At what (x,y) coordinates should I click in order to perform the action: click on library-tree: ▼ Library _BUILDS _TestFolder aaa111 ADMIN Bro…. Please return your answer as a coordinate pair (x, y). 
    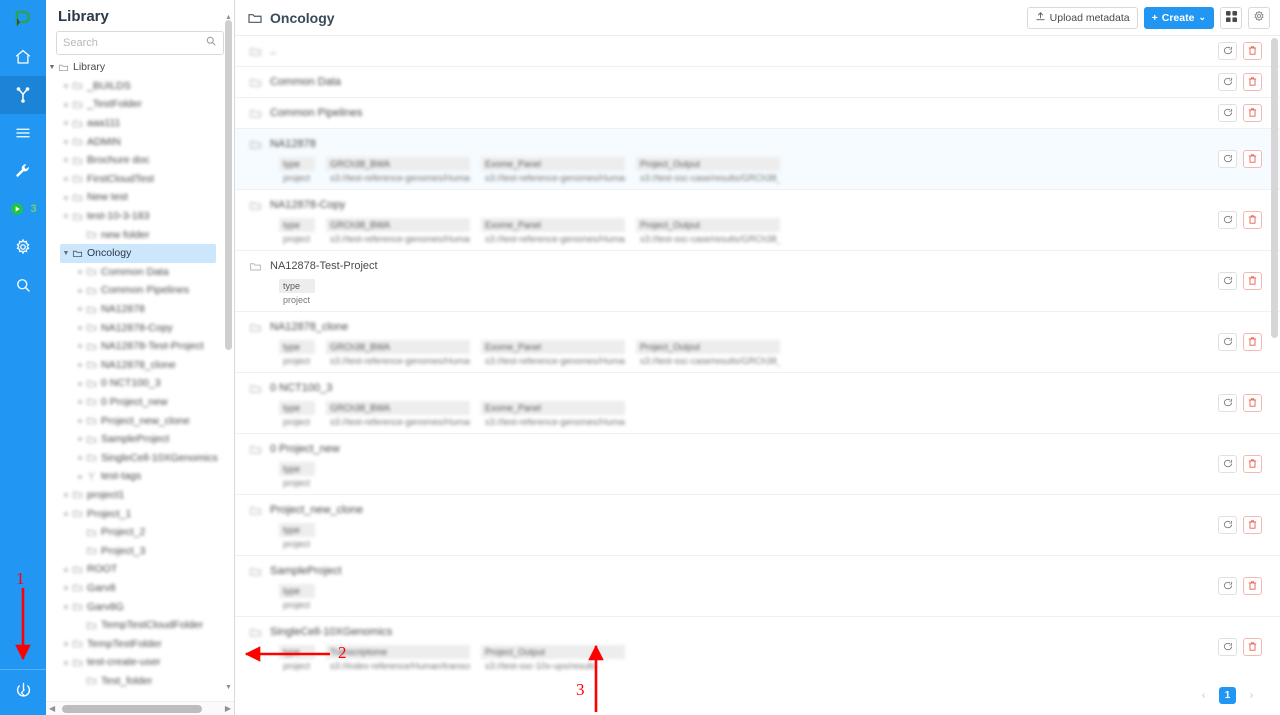
    Looking at the image, I should click on (135, 377).